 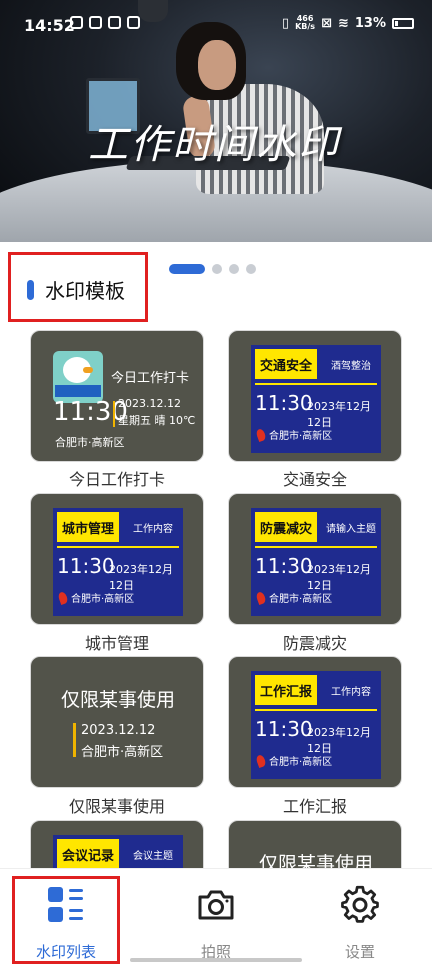 What do you see at coordinates (187, 269) in the screenshot?
I see `carousel-dot-active` at bounding box center [187, 269].